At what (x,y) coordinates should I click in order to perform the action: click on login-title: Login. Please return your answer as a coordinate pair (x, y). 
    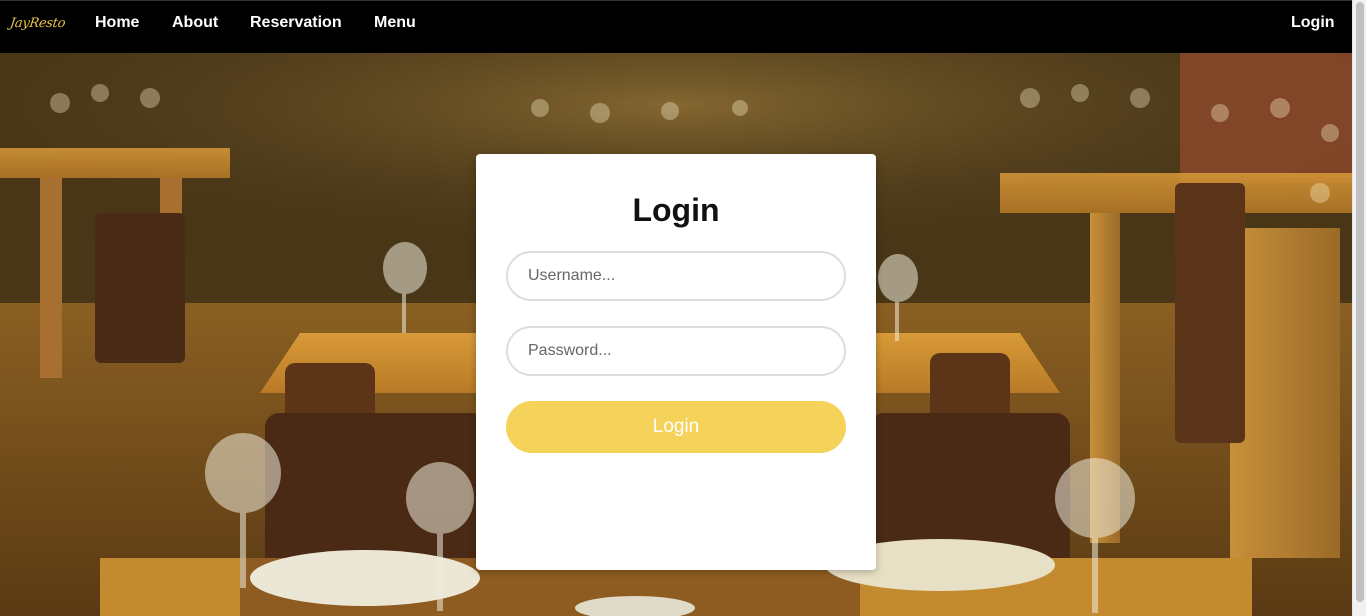
    Looking at the image, I should click on (676, 210).